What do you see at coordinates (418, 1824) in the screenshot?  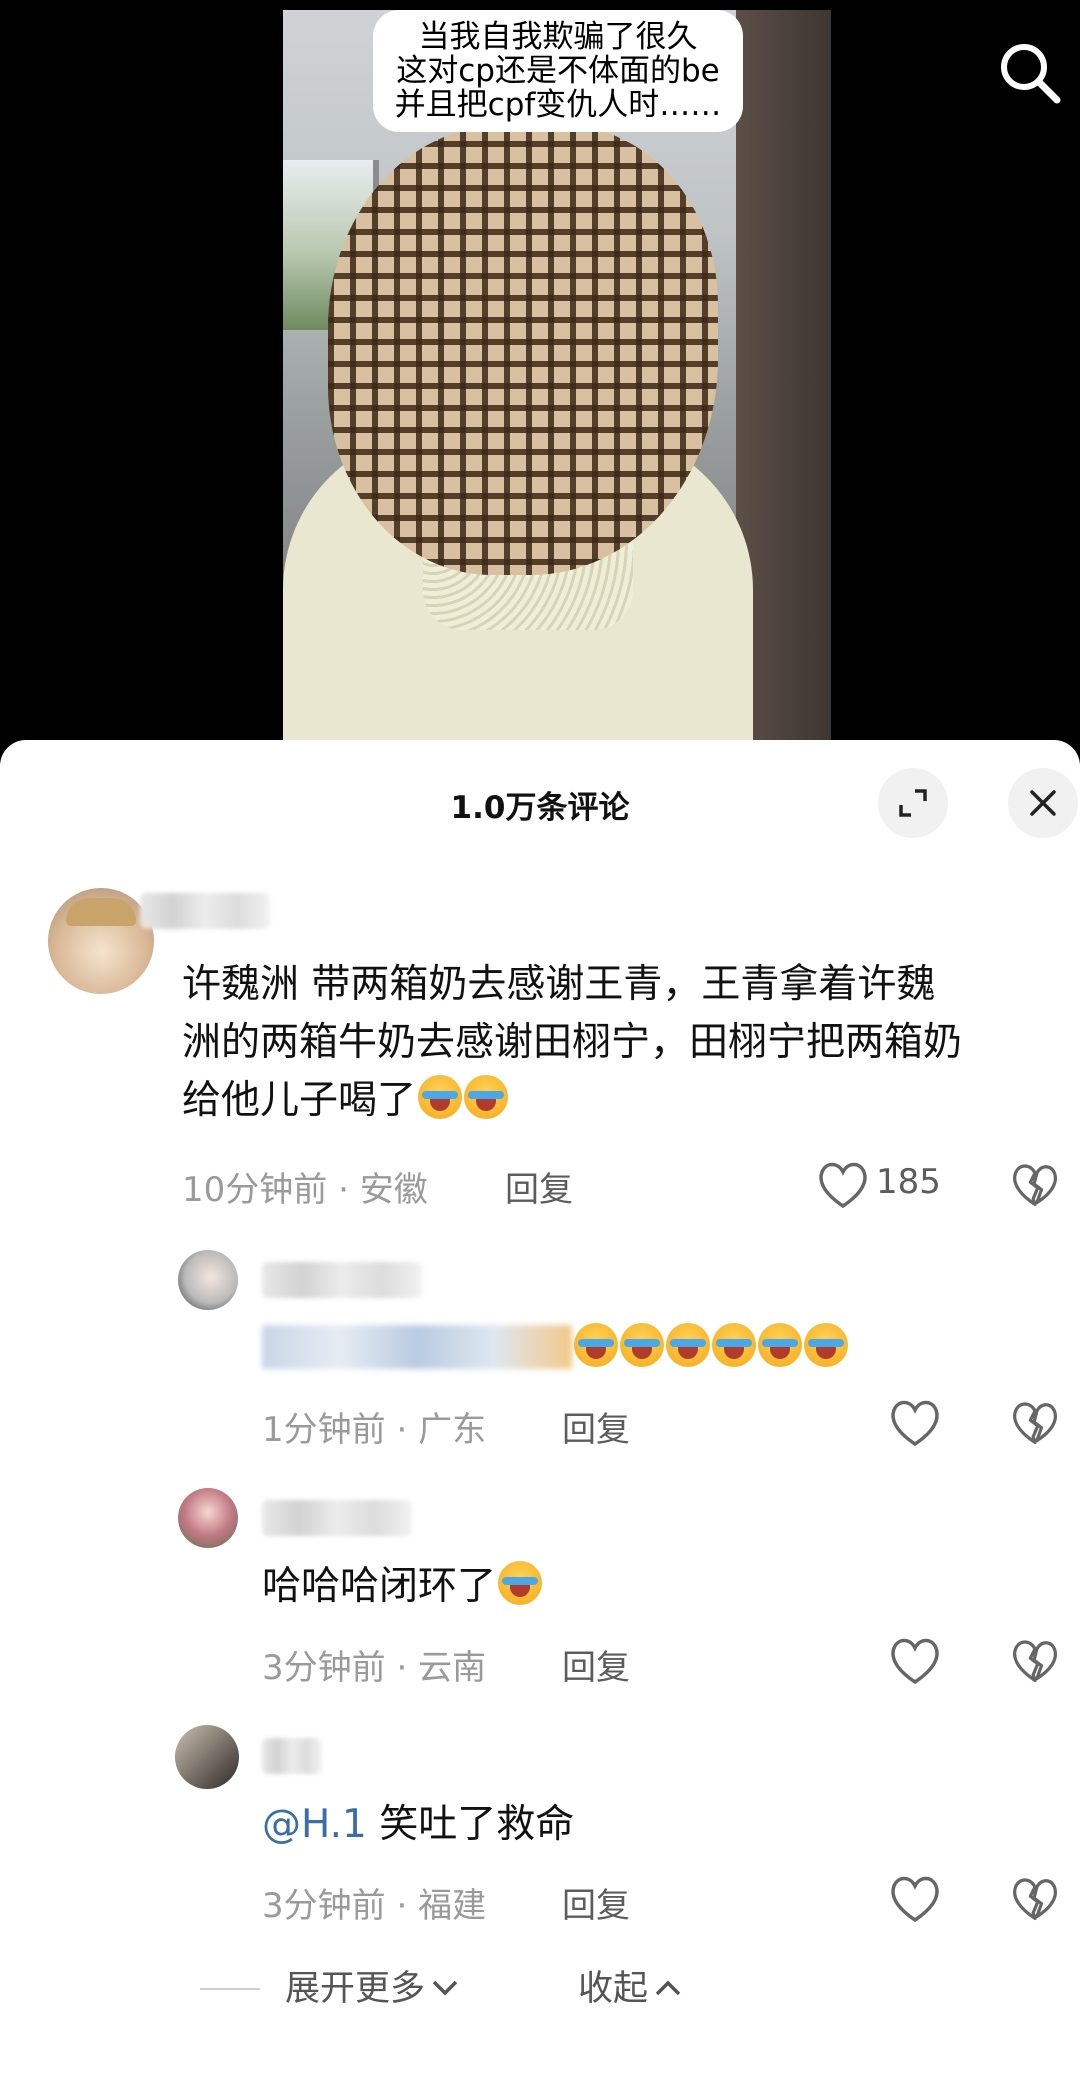 I see `reply-text: @H.1 笑吐了救命` at bounding box center [418, 1824].